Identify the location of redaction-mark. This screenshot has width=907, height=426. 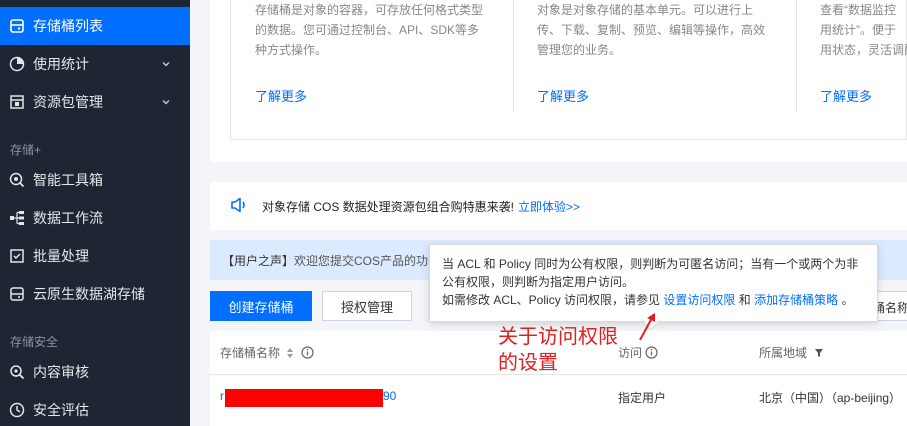
(304, 398).